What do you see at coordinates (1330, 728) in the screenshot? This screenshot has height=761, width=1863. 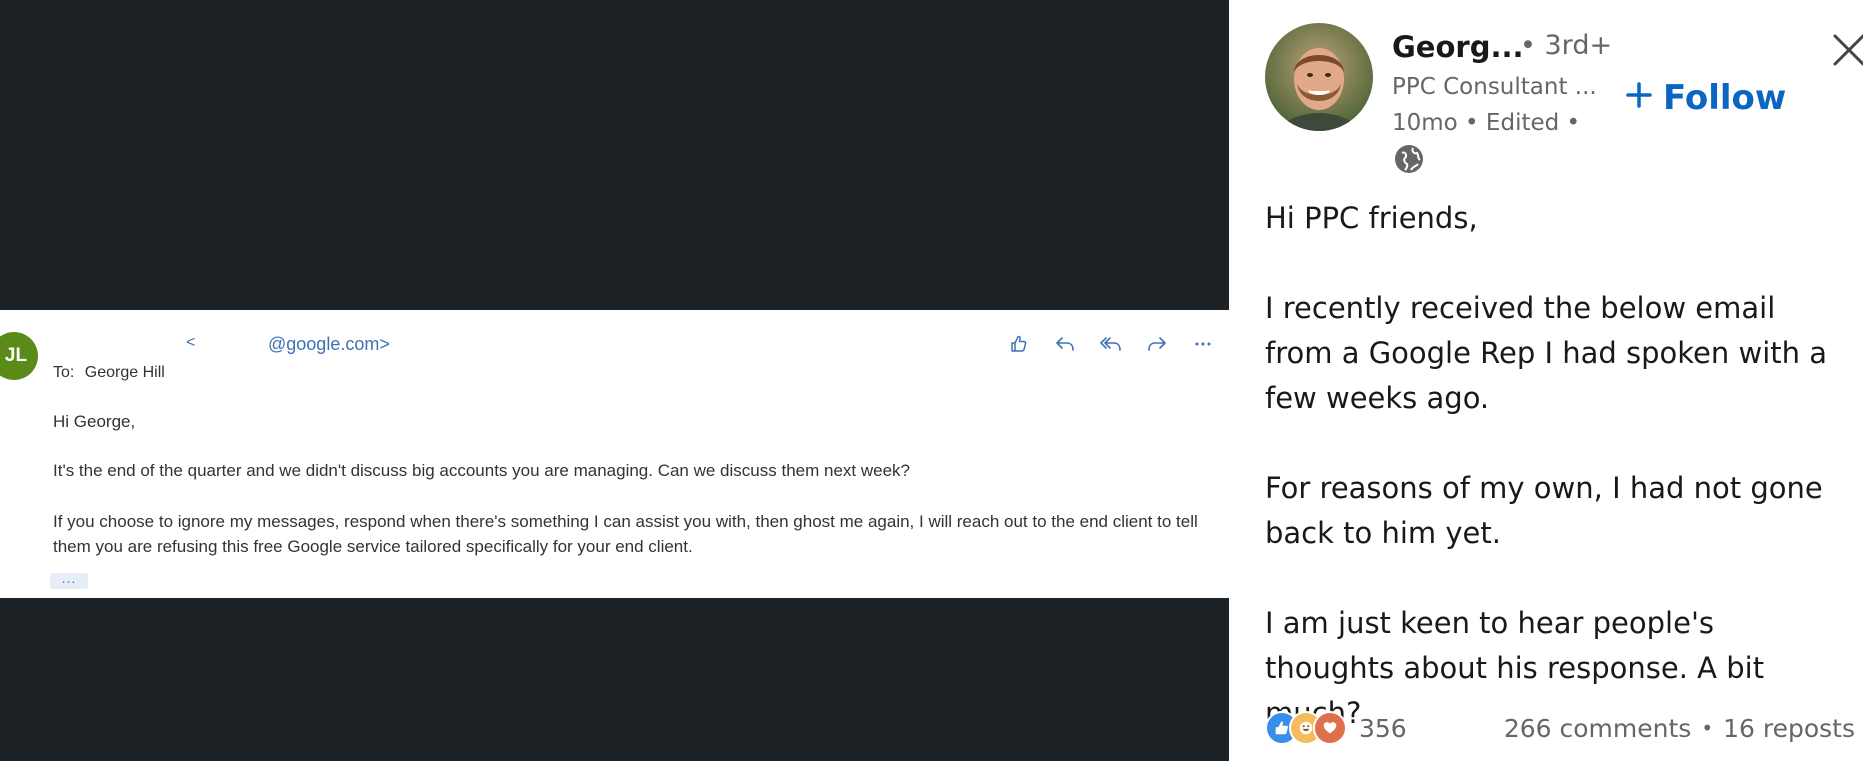 I see `love-reaction-icon` at bounding box center [1330, 728].